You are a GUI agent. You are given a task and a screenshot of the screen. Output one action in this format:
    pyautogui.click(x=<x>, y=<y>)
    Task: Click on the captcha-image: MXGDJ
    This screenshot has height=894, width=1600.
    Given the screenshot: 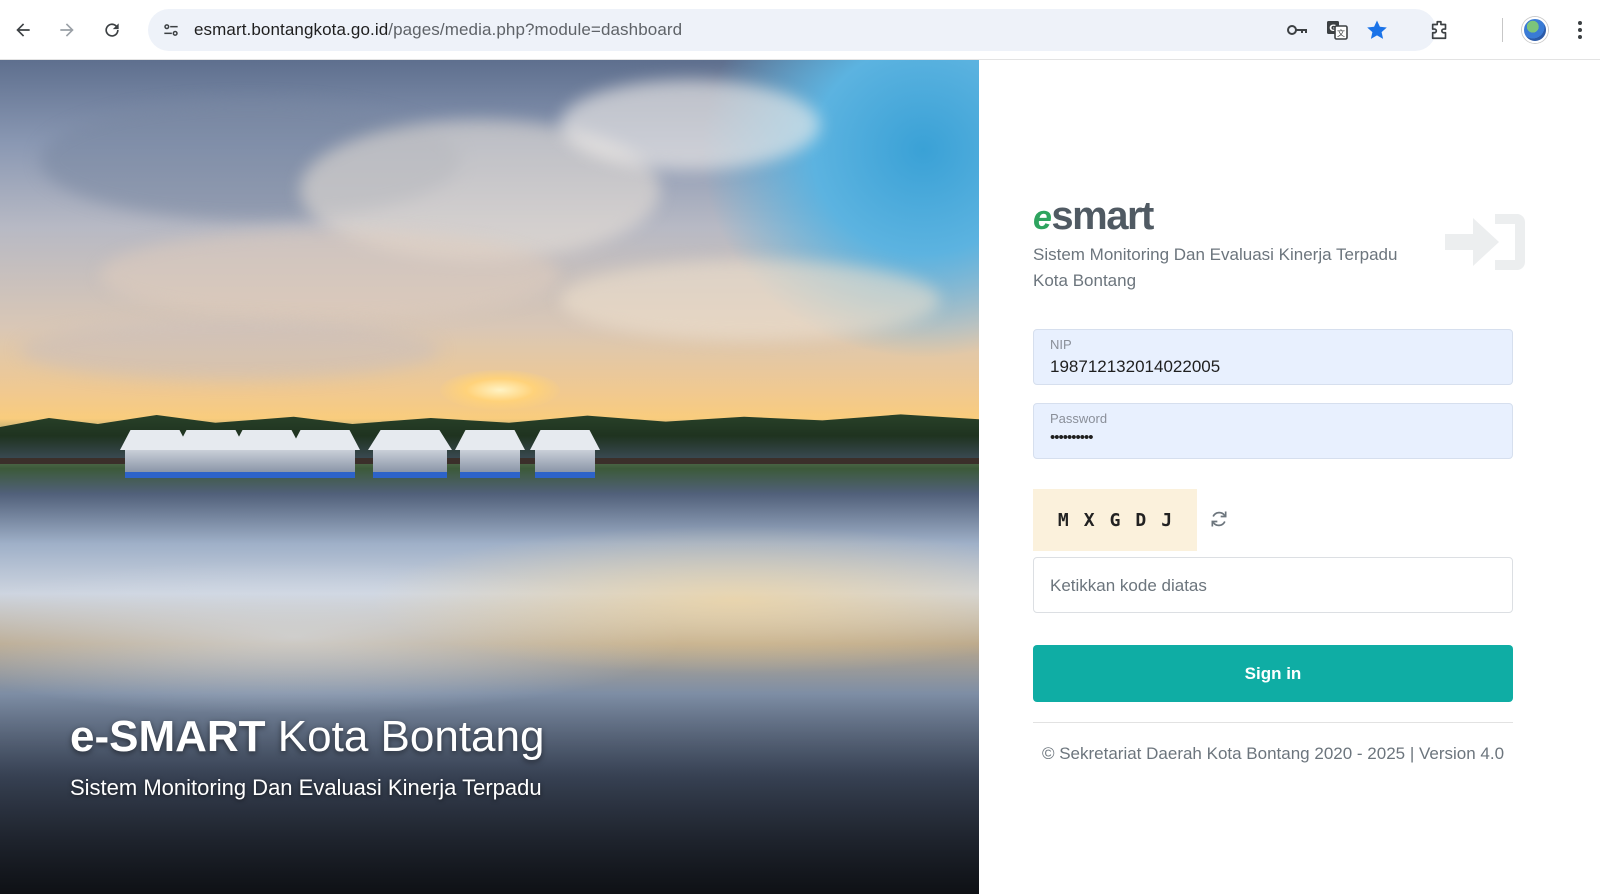 What is the action you would take?
    pyautogui.click(x=1115, y=520)
    